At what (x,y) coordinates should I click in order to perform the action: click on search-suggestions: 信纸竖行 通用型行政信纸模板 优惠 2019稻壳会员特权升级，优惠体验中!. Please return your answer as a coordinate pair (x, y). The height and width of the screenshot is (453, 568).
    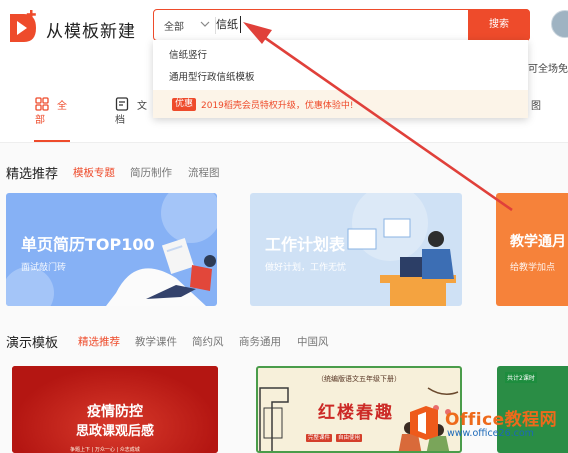
    Looking at the image, I should click on (340, 79).